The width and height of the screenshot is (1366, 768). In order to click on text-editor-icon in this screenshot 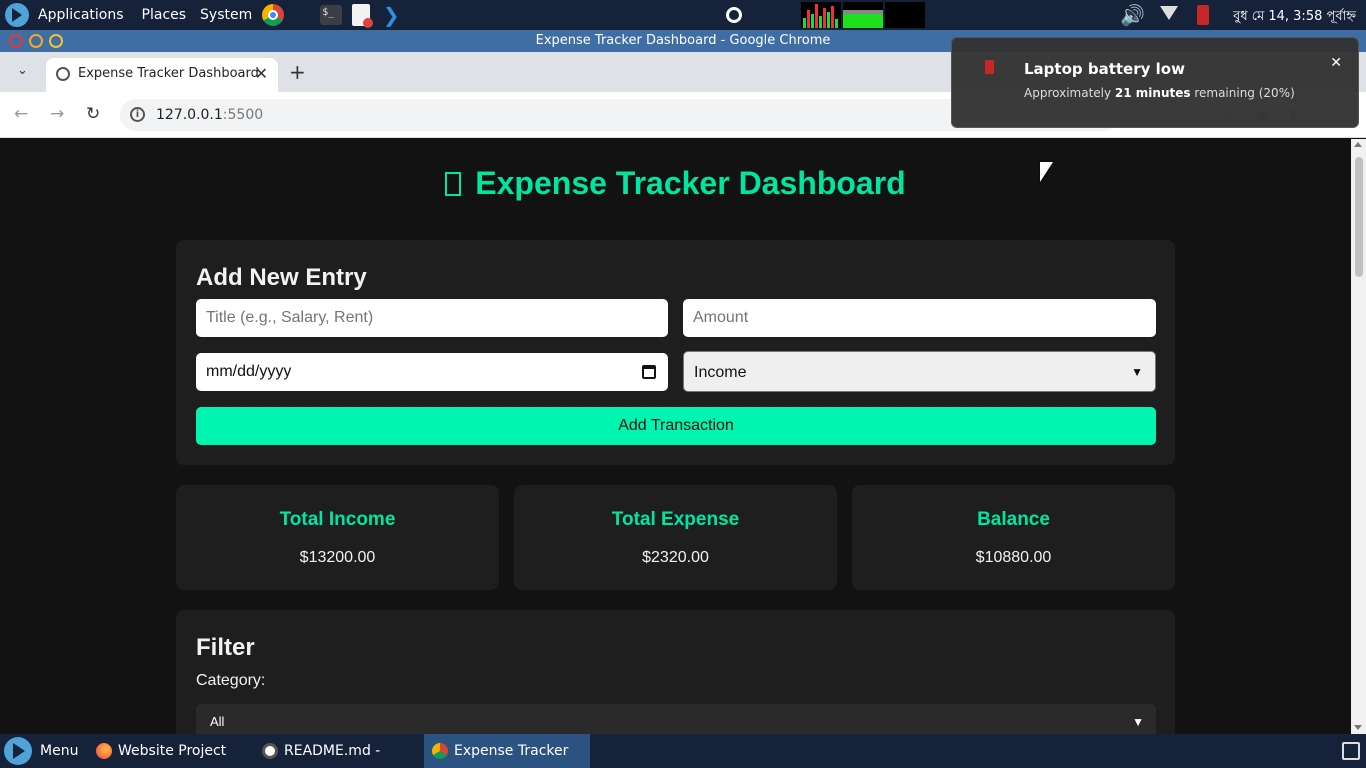, I will do `click(363, 16)`.